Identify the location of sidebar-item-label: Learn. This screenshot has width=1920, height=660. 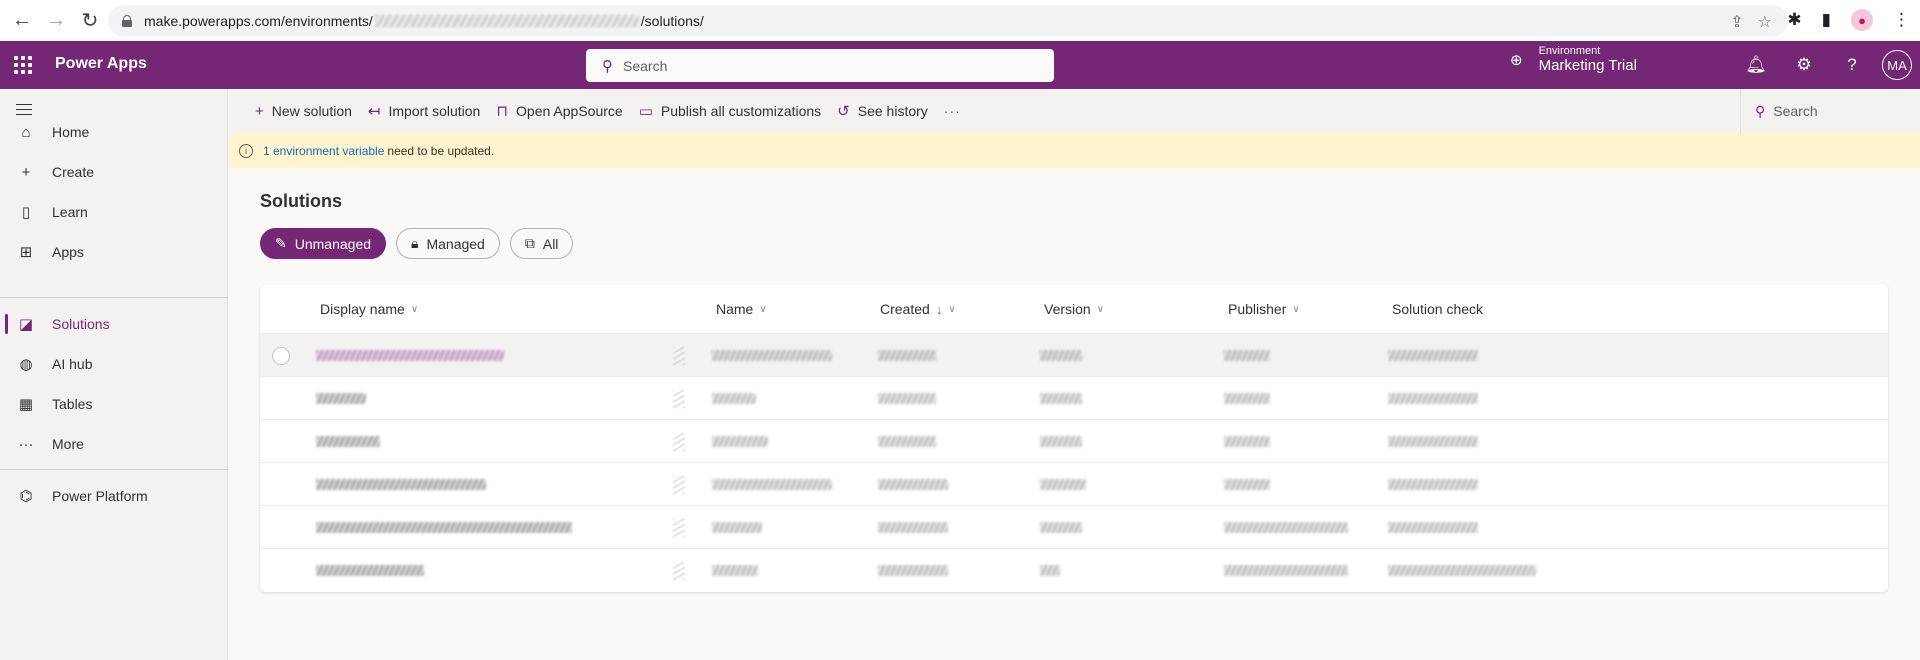
(70, 212).